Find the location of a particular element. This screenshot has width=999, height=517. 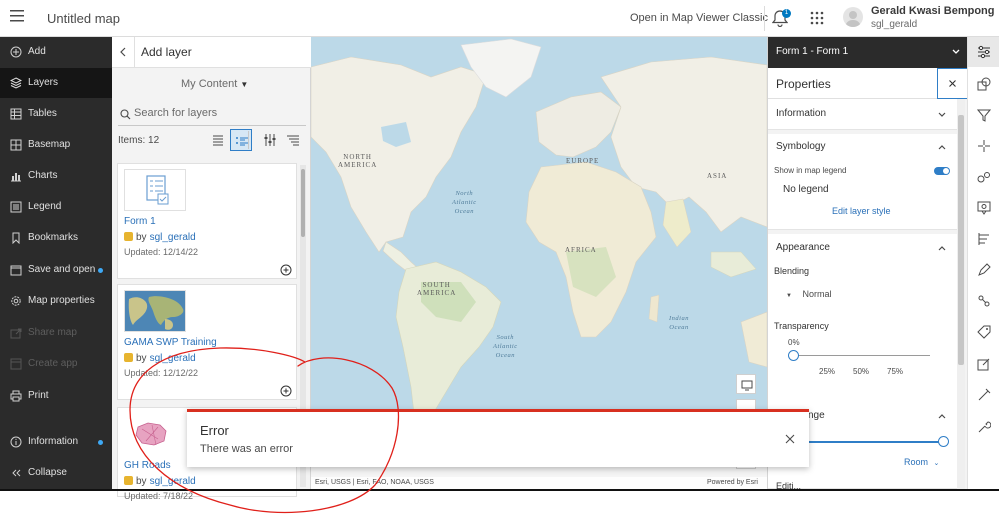

close-error-button is located at coordinates (790, 439).